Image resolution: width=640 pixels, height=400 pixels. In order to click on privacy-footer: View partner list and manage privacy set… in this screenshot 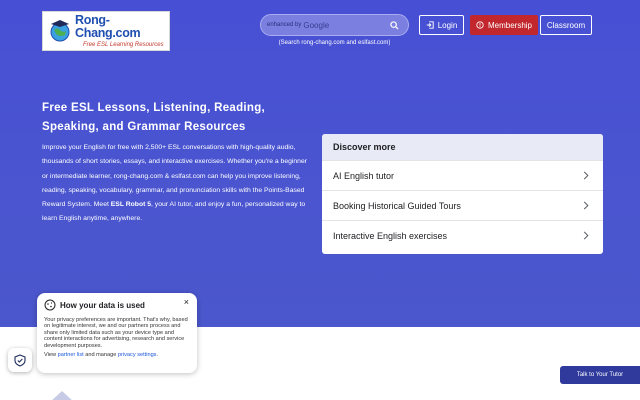, I will do `click(117, 355)`.